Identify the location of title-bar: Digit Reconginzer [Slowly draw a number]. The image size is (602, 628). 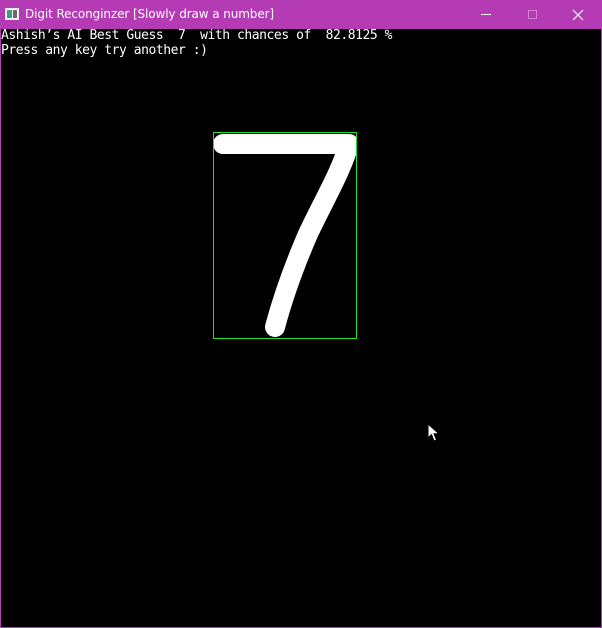
(301, 14).